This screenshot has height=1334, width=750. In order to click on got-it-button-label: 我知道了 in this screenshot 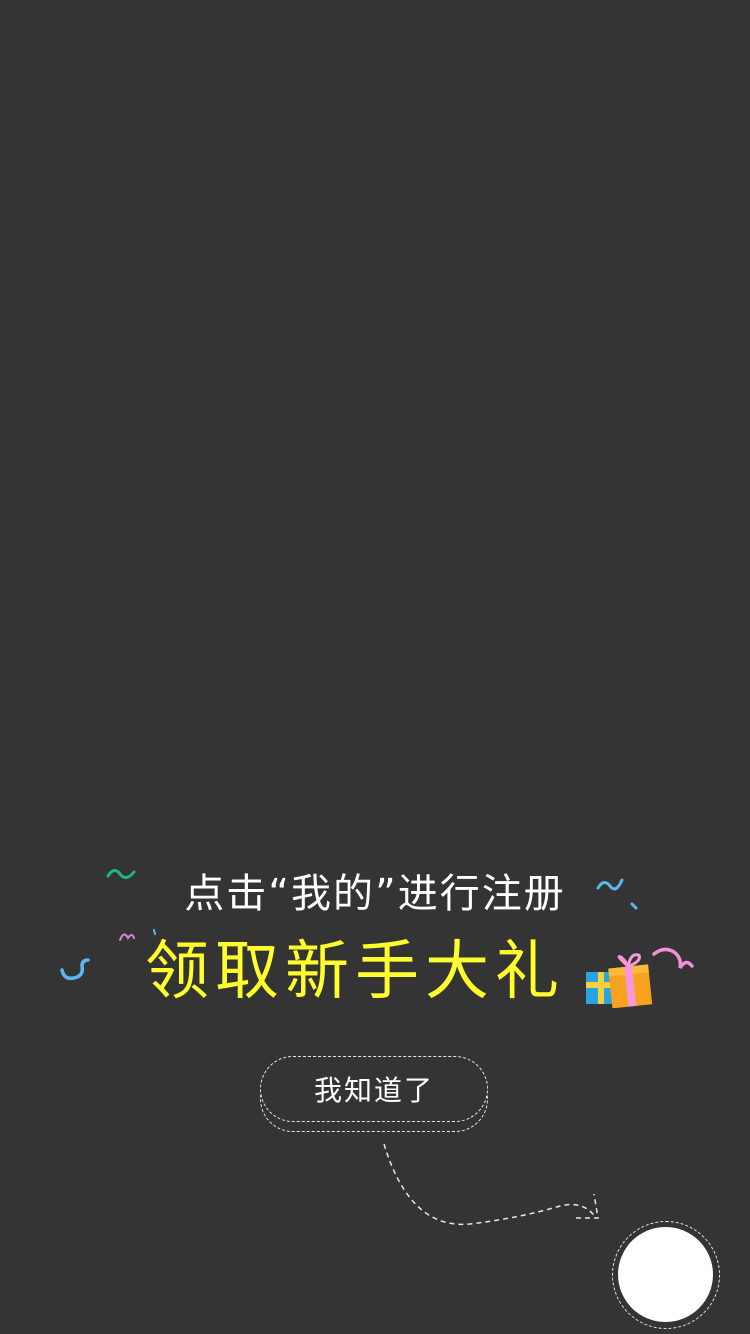, I will do `click(373, 1090)`.